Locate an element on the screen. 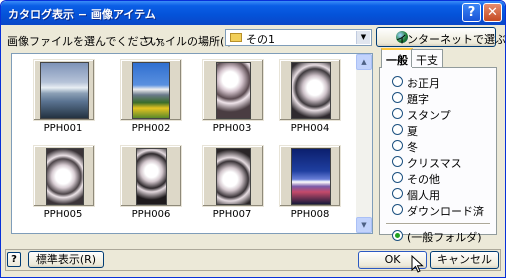 Image resolution: width=506 pixels, height=278 pixels. scroll-down-arrow-icon: ▼ is located at coordinates (364, 225).